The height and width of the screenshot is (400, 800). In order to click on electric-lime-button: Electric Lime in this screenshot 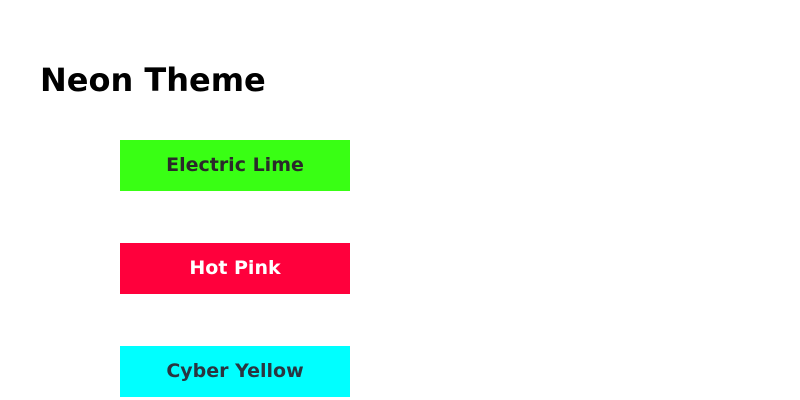, I will do `click(235, 165)`.